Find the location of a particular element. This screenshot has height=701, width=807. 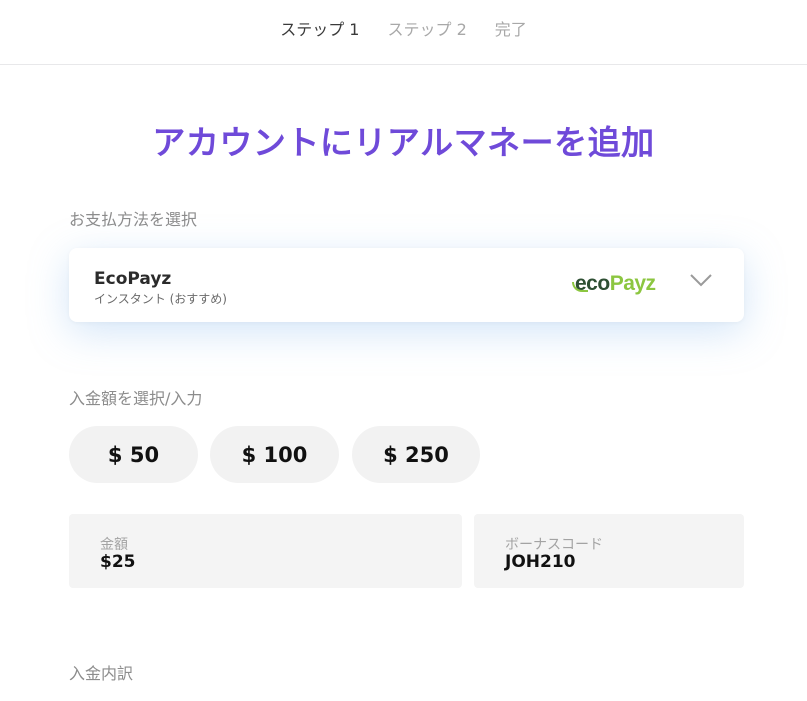

page-title: アカウントにリアルマネーを追加 is located at coordinates (403, 142).